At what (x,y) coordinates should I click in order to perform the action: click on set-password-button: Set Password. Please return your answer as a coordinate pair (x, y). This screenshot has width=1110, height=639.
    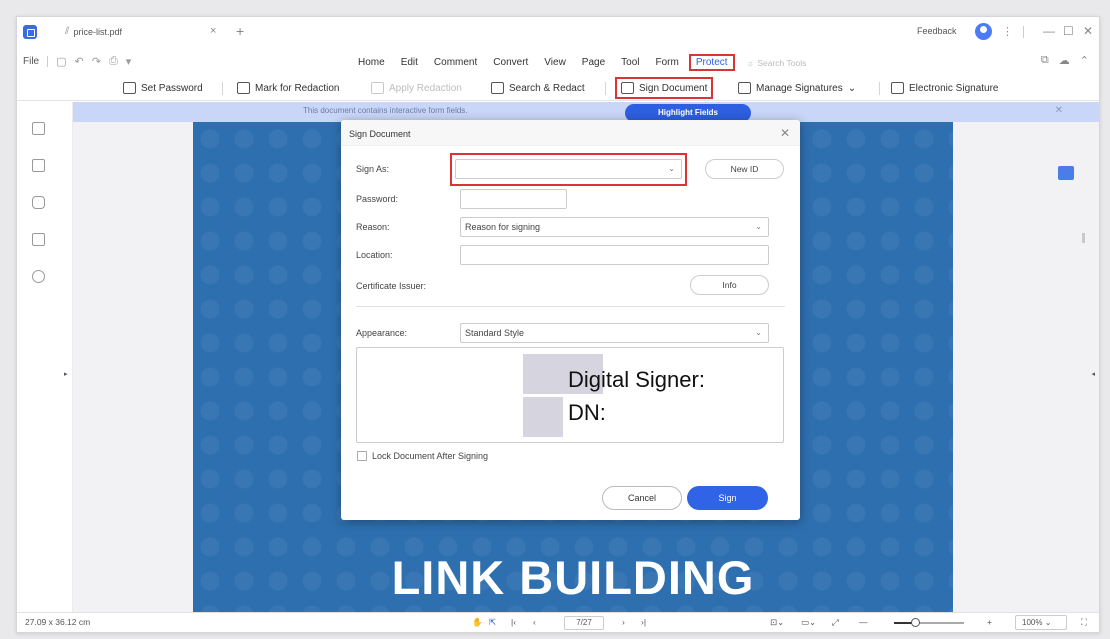
    Looking at the image, I should click on (163, 88).